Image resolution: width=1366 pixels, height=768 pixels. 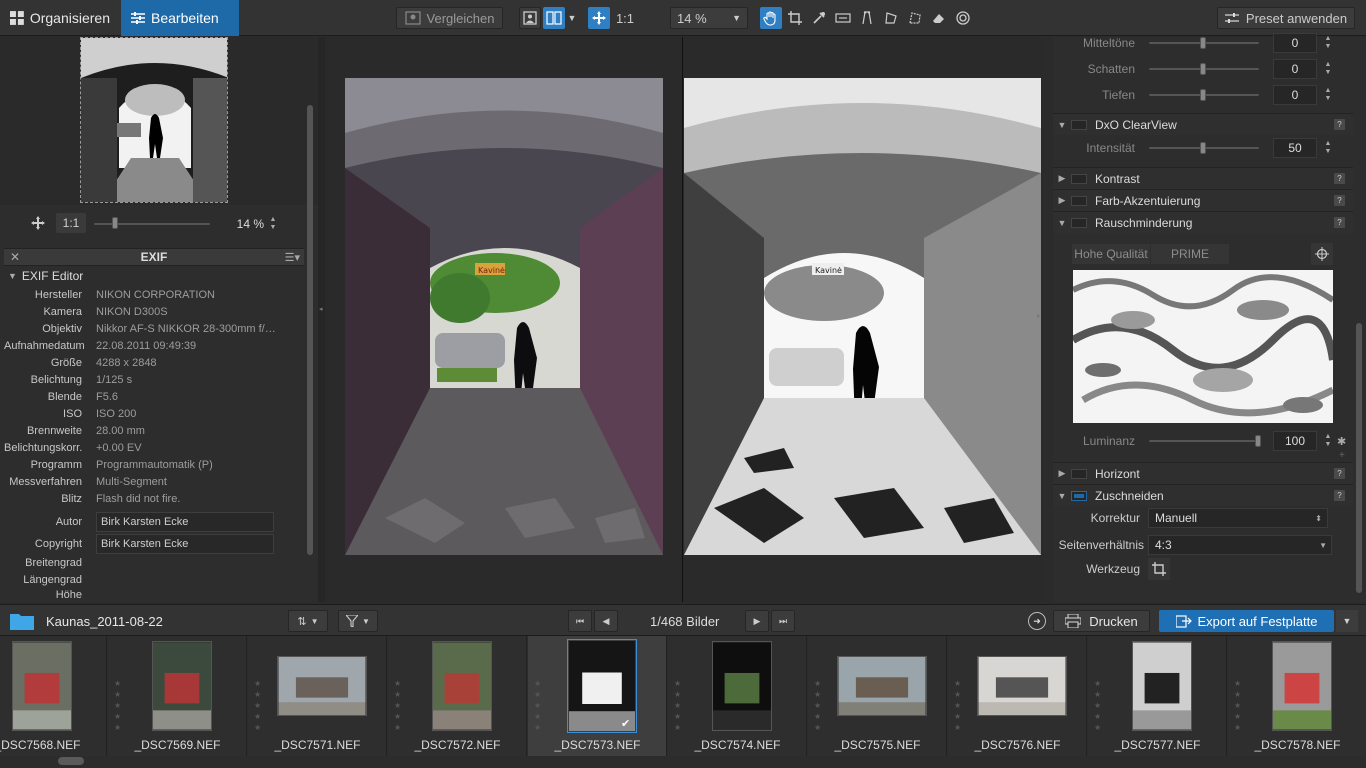 I want to click on correction-select: Manuell ⬍, so click(x=1238, y=518).